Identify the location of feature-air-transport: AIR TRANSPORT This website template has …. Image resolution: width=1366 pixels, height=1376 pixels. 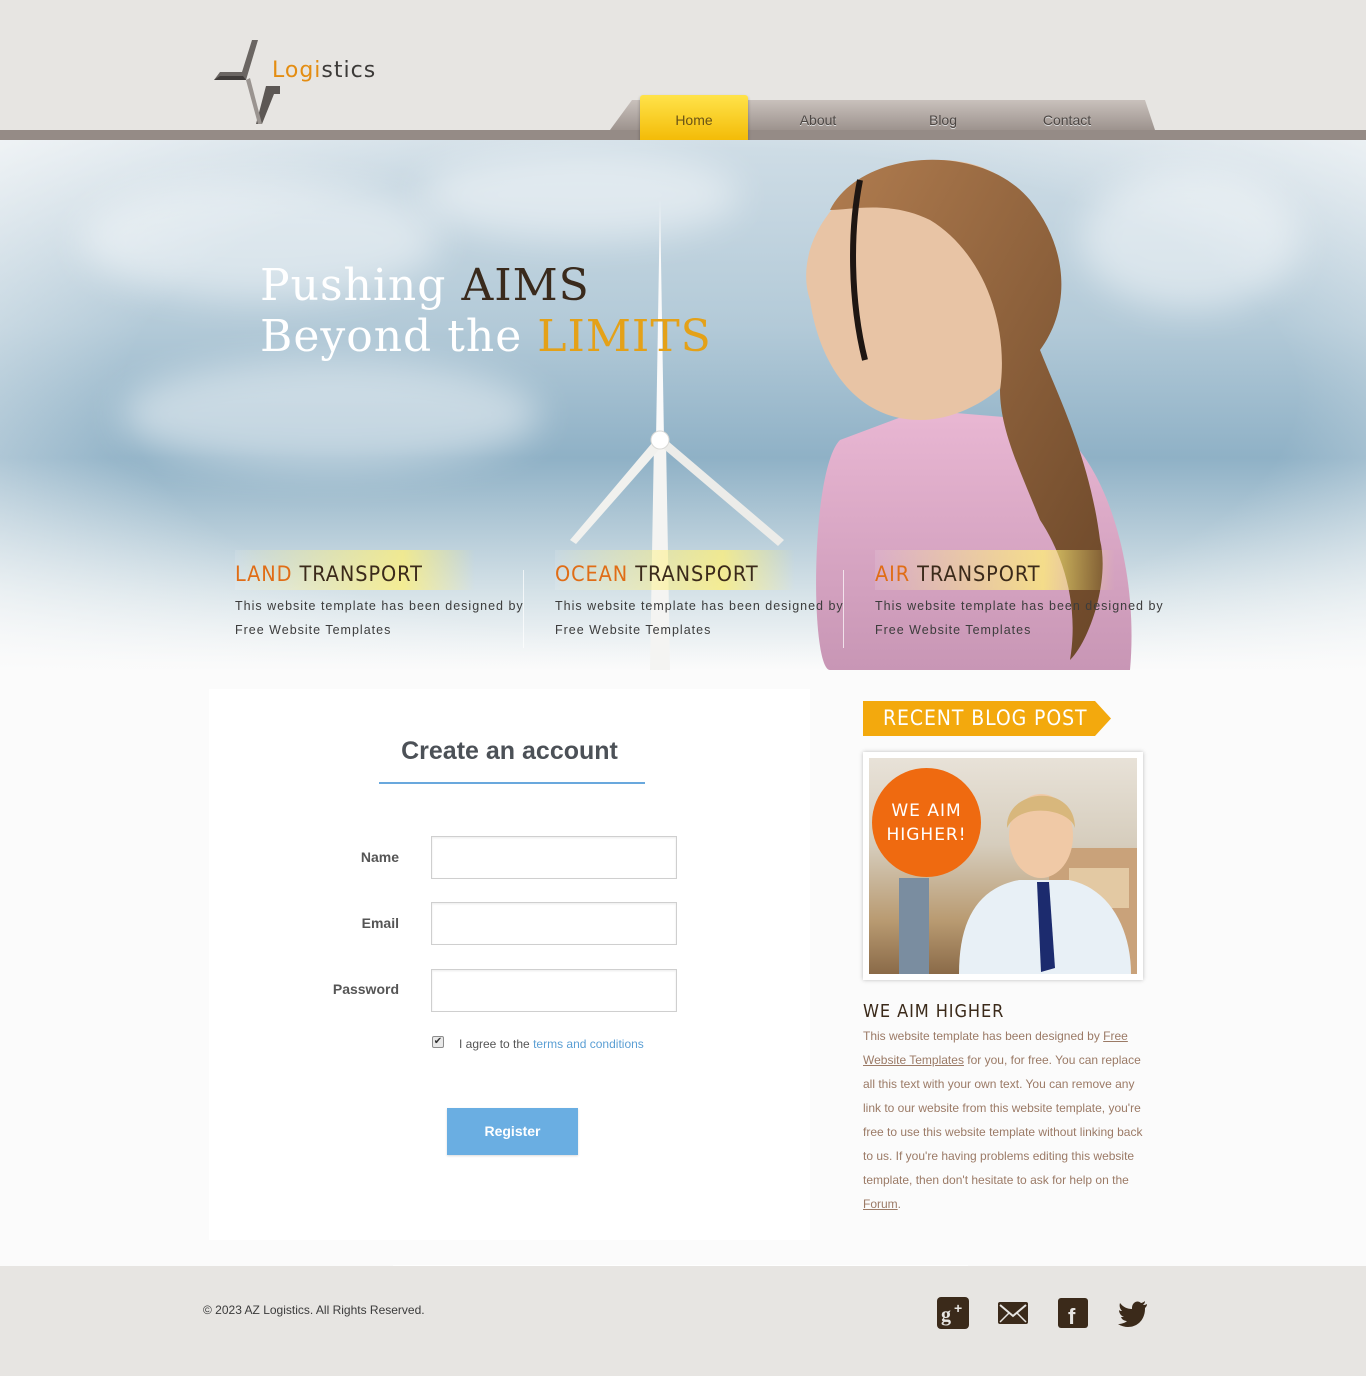
(1004, 600).